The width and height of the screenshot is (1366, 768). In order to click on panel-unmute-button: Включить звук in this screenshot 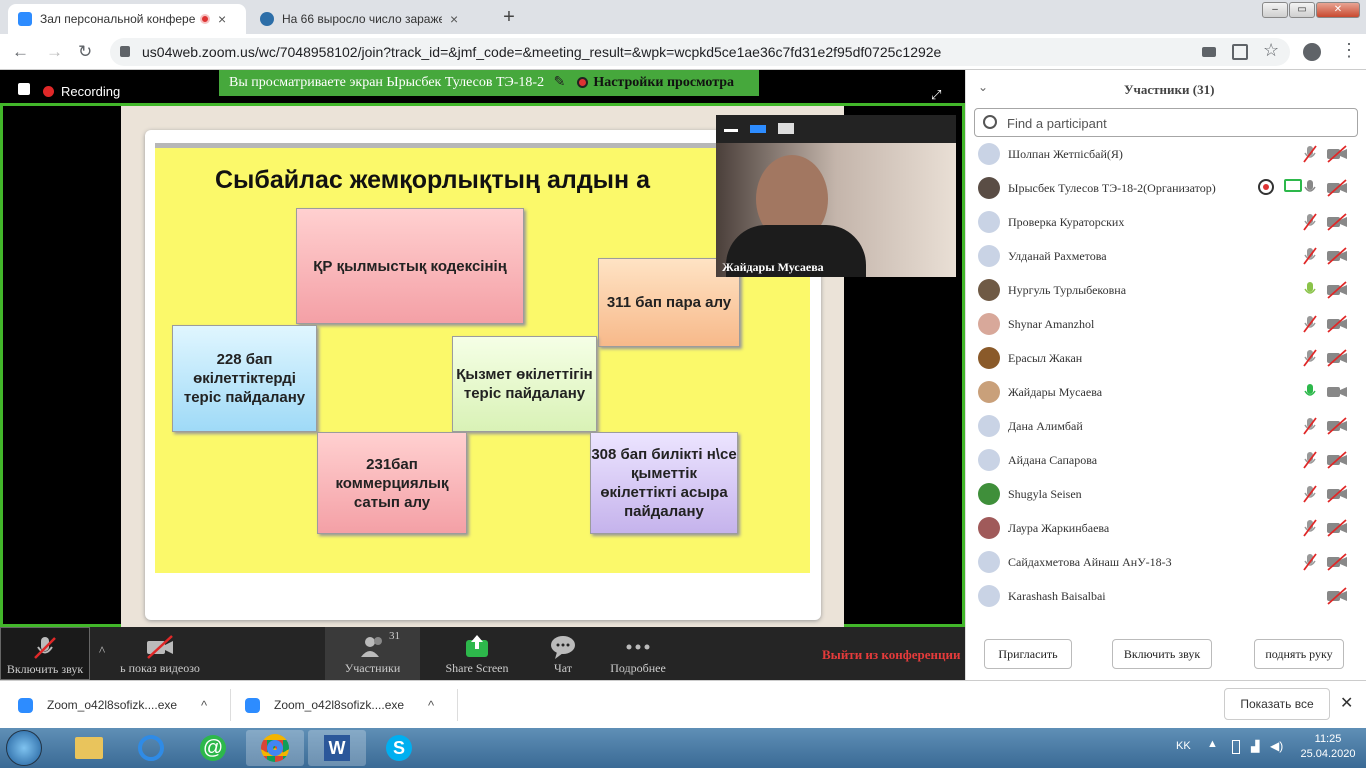, I will do `click(1162, 654)`.